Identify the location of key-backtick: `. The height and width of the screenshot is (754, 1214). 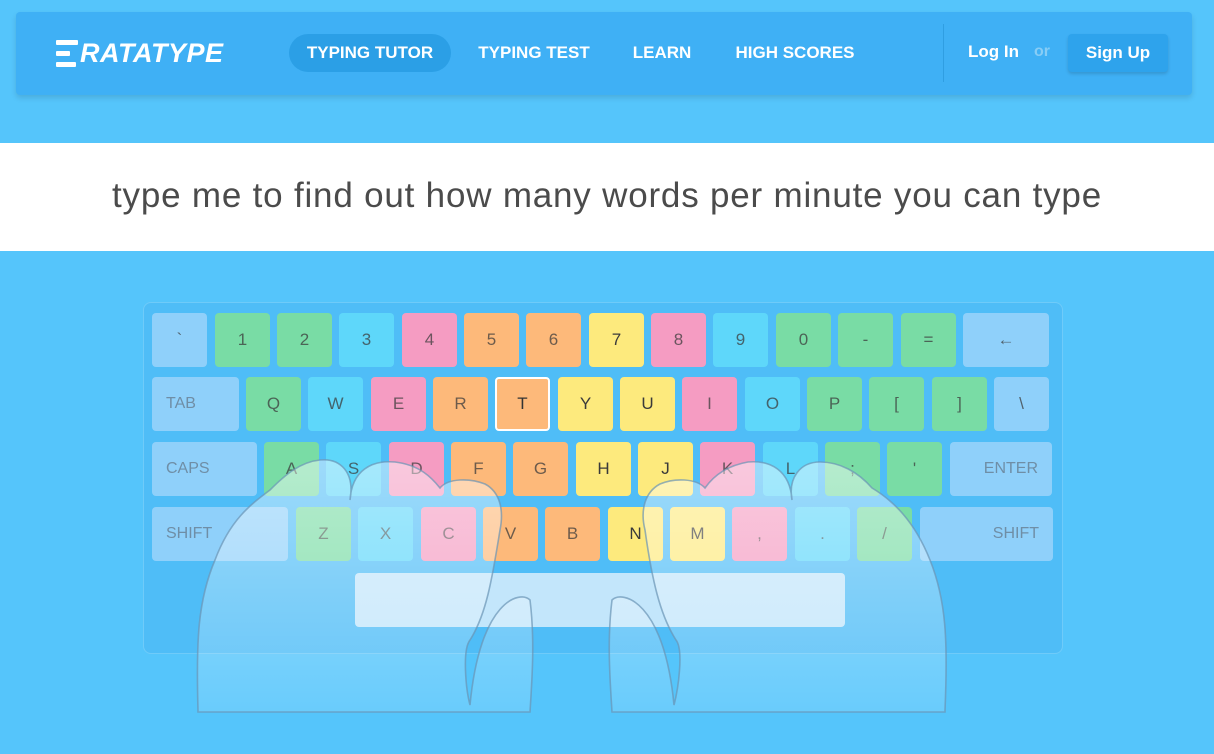
(179, 340).